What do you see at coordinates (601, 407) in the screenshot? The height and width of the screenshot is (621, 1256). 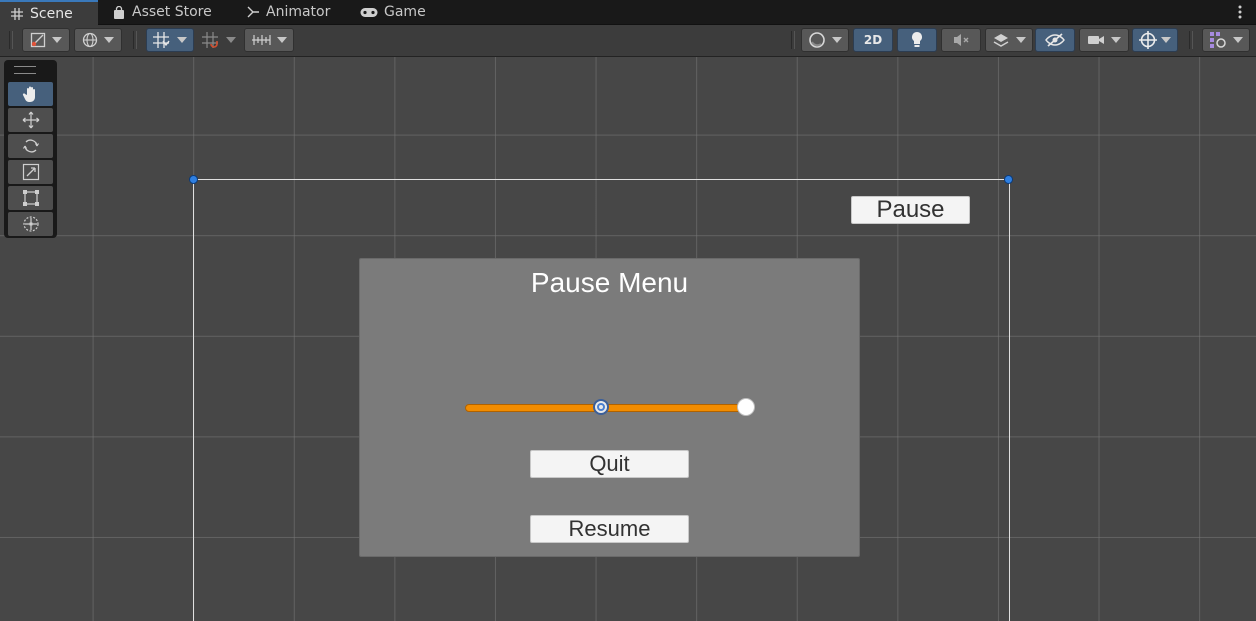 I see `slider-pivot-gizmo` at bounding box center [601, 407].